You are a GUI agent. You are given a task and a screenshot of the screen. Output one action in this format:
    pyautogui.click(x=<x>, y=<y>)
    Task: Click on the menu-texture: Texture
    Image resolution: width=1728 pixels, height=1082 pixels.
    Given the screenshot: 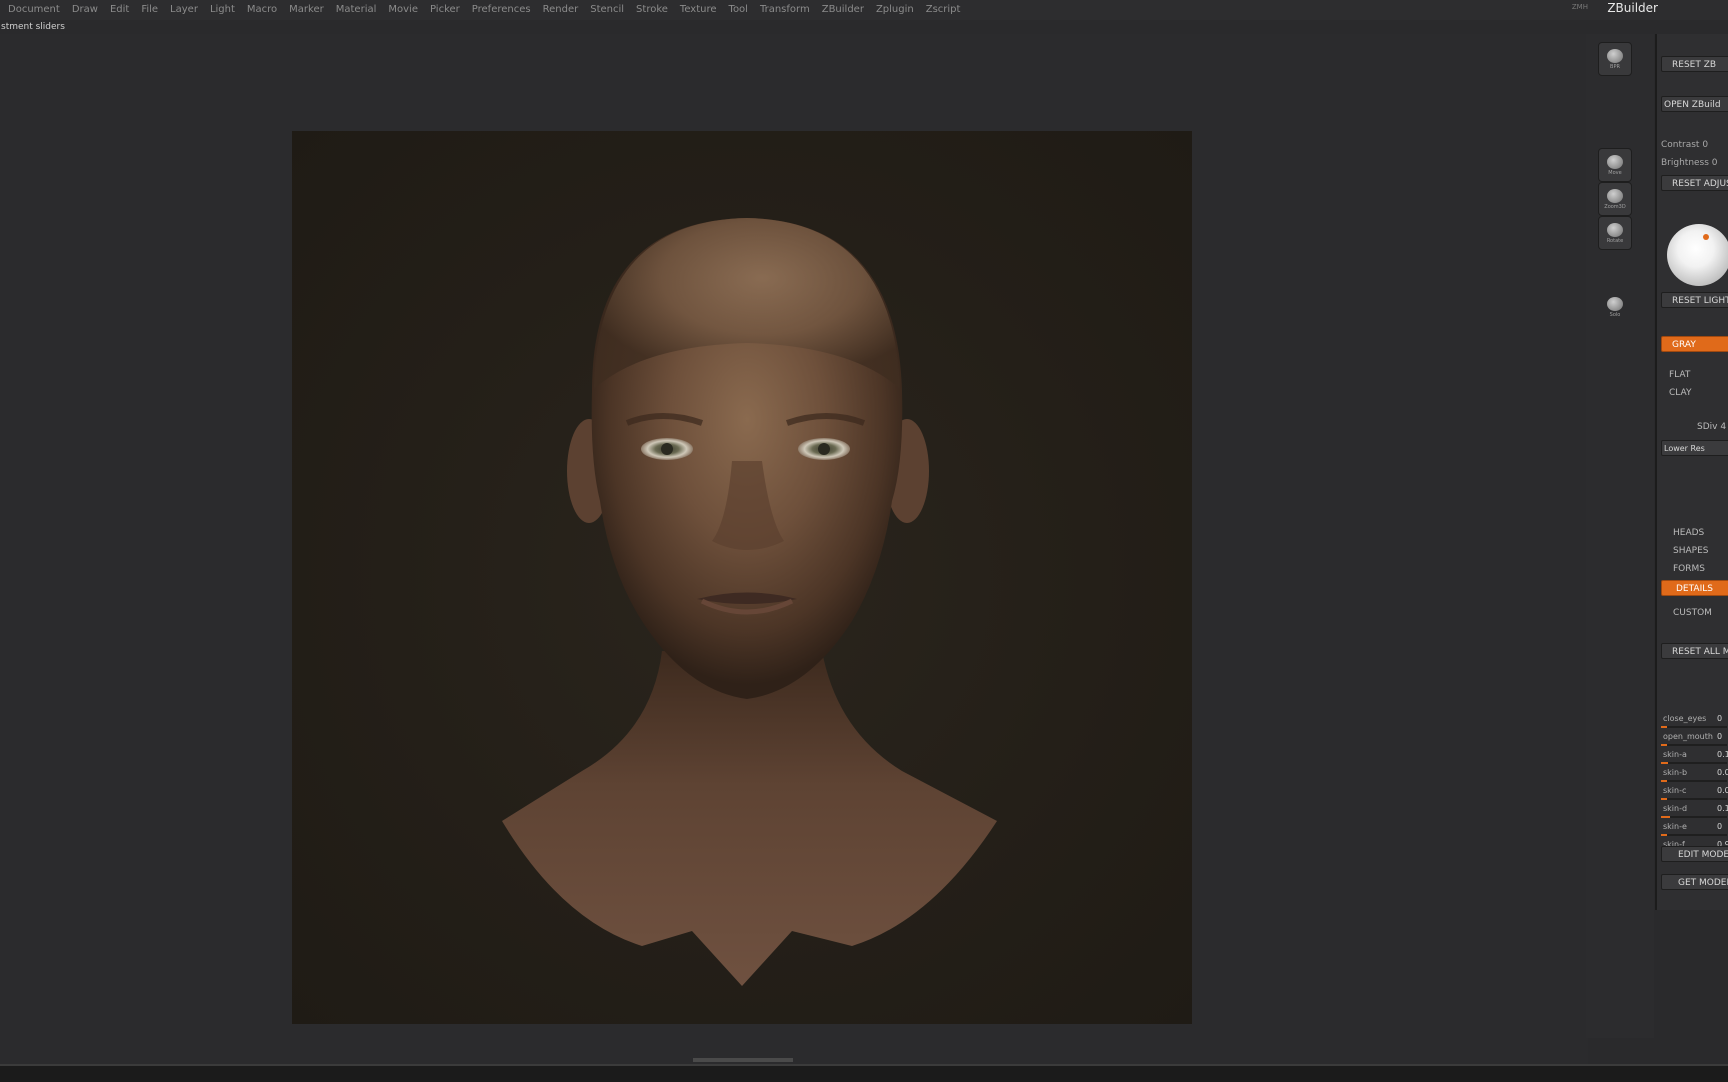 What is the action you would take?
    pyautogui.click(x=698, y=10)
    